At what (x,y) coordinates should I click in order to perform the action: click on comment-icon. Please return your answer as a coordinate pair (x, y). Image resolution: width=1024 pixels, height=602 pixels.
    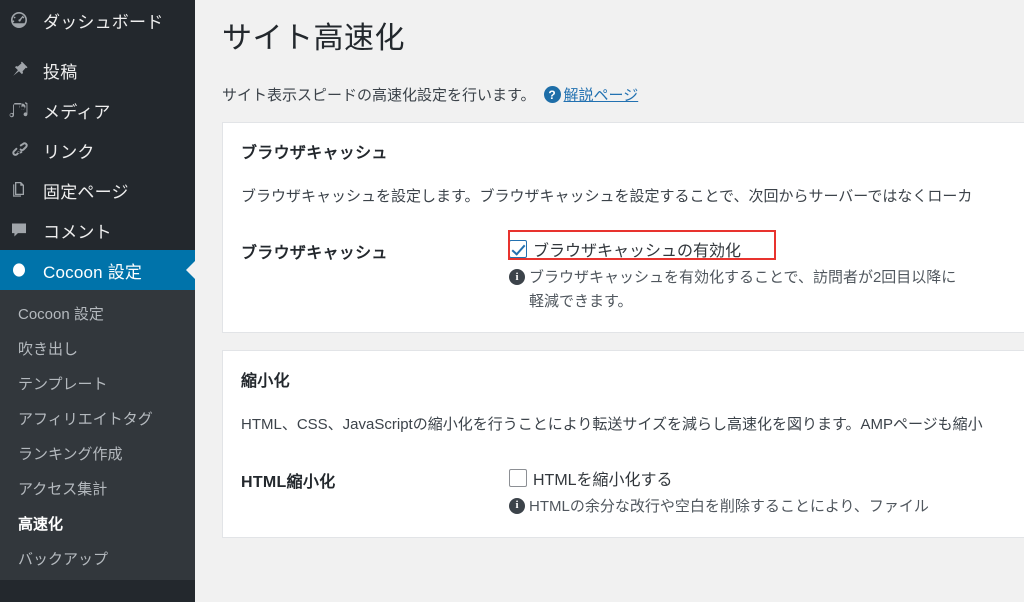
    Looking at the image, I should click on (22, 230).